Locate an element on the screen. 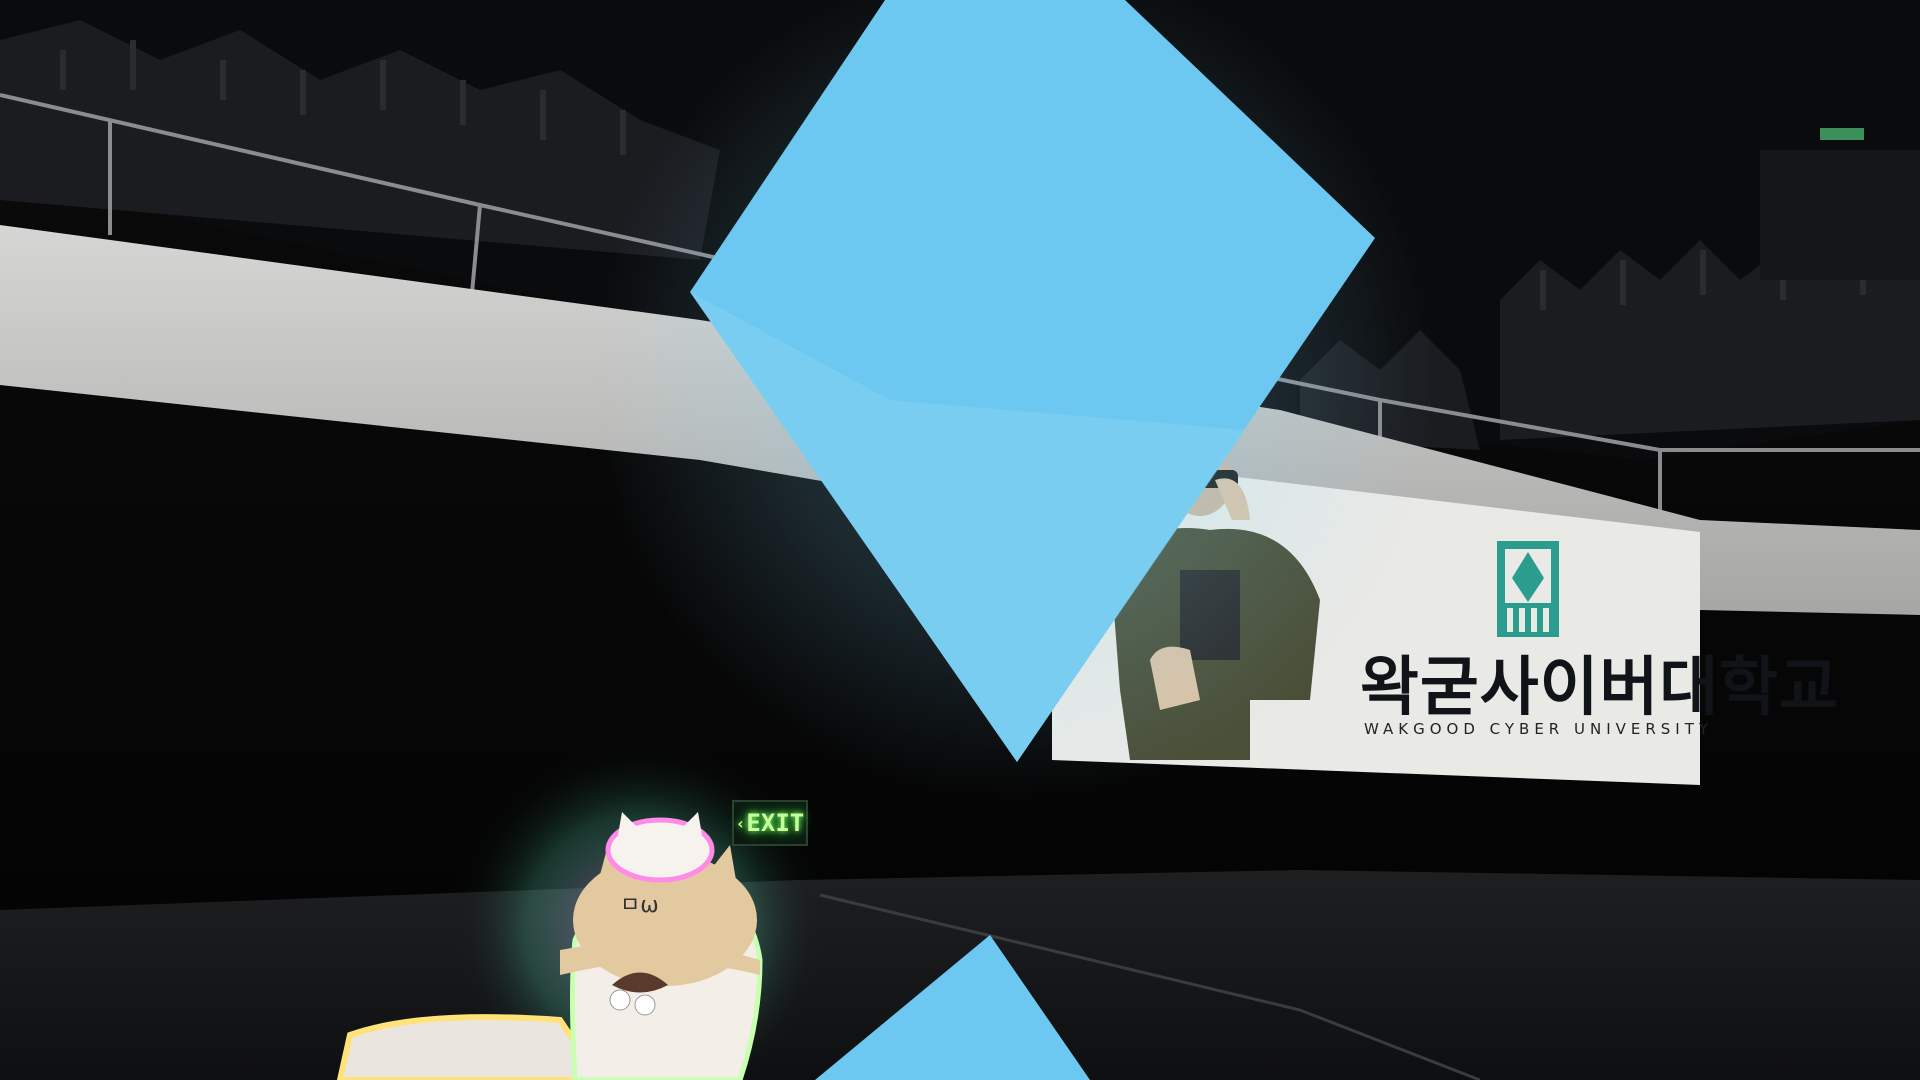 The height and width of the screenshot is (1080, 1920). exit-label: EXIT is located at coordinates (775, 823).